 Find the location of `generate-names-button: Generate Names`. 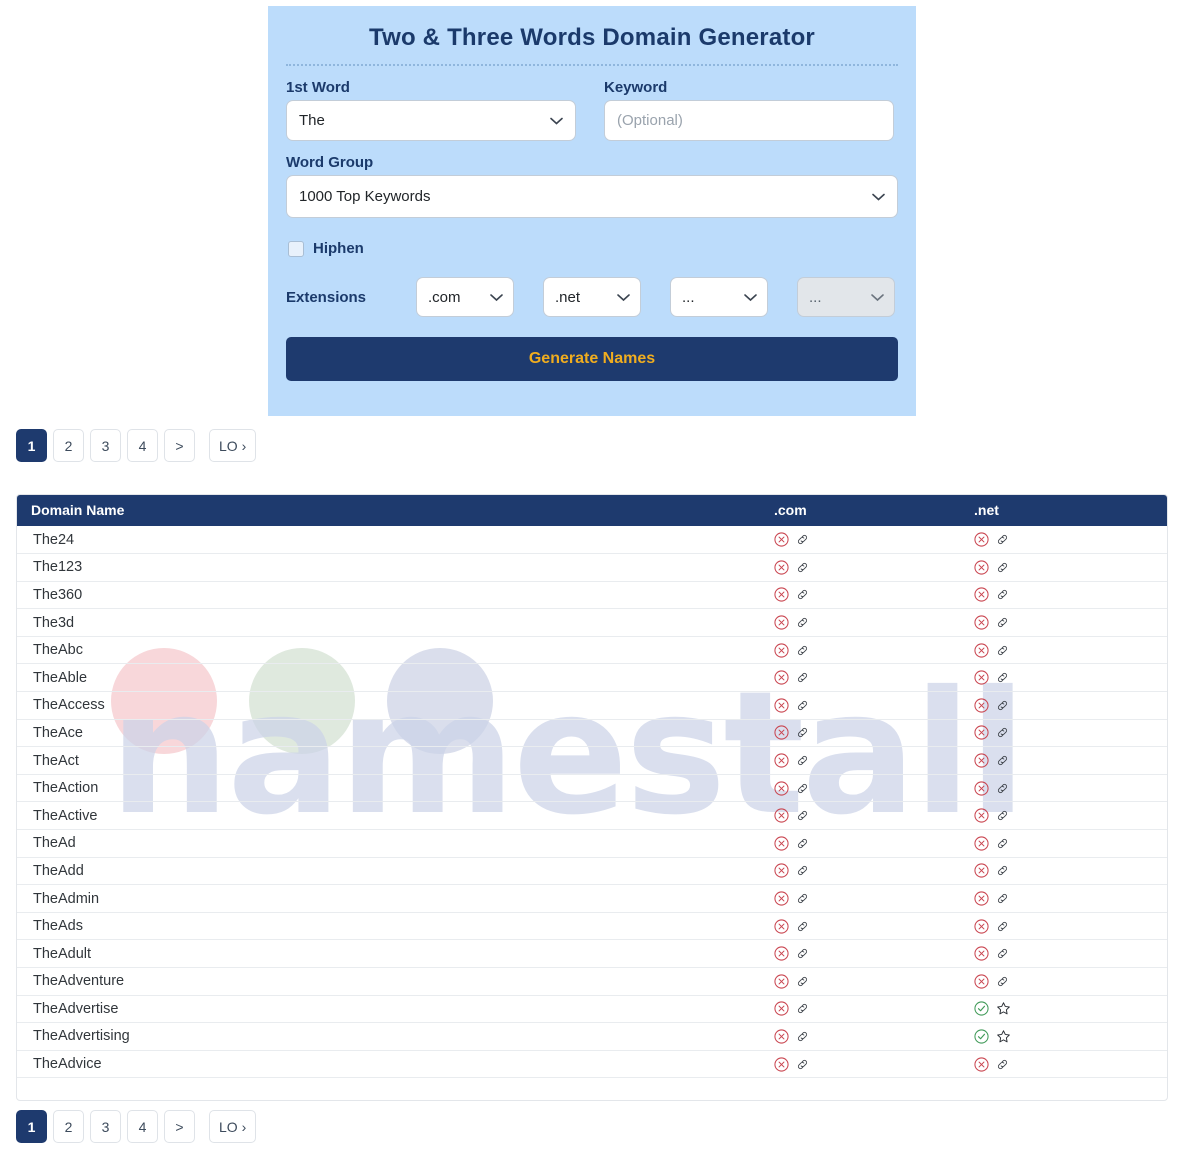

generate-names-button: Generate Names is located at coordinates (592, 359).